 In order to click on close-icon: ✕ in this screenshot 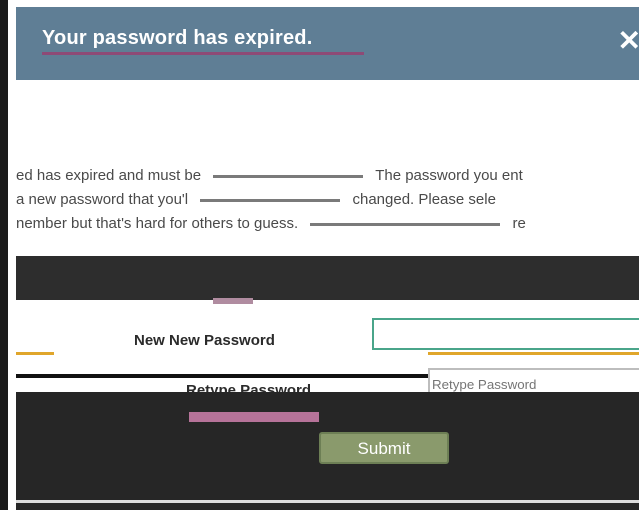, I will do `click(628, 41)`.